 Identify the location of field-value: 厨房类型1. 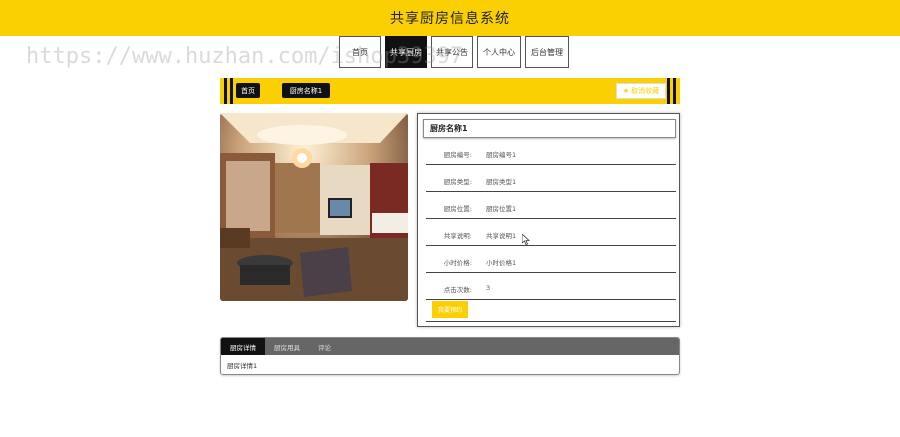
(501, 182).